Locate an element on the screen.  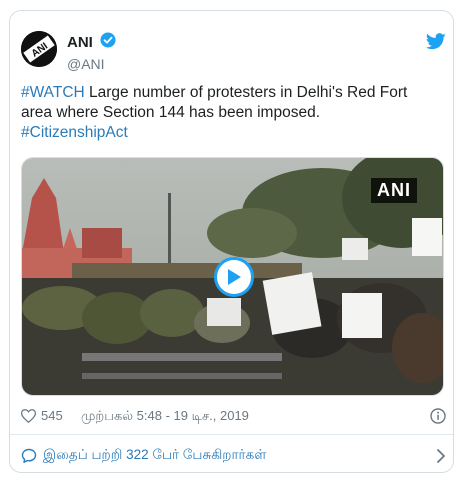
hashtag-watch-link: #WATCH is located at coordinates (53, 92).